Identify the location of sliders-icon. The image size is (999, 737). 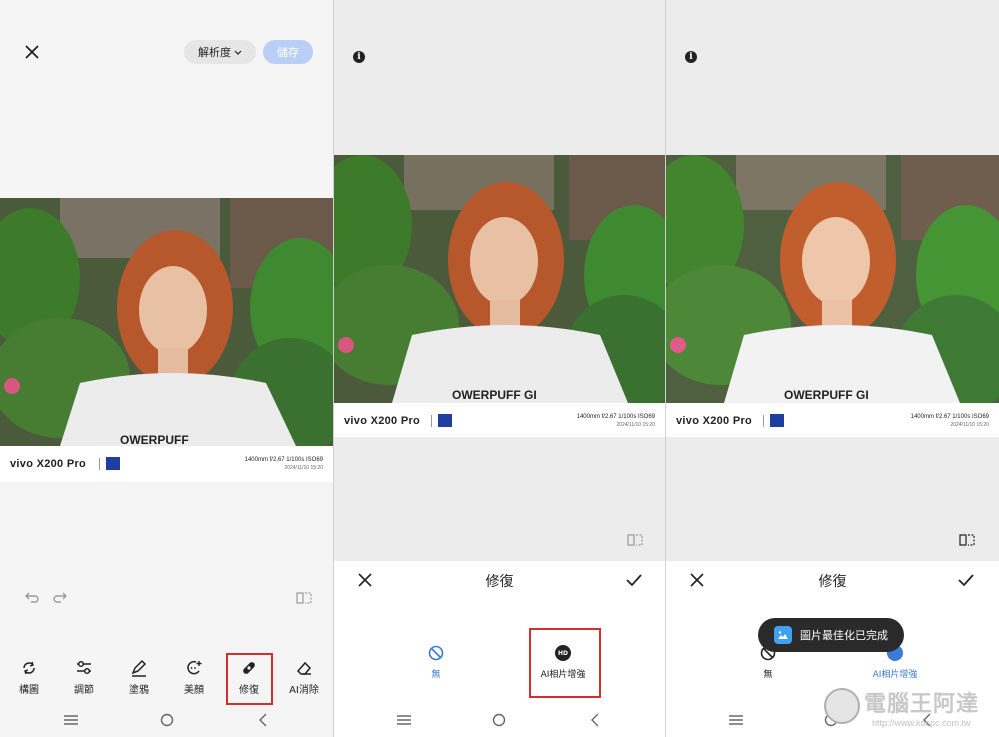
(84, 668).